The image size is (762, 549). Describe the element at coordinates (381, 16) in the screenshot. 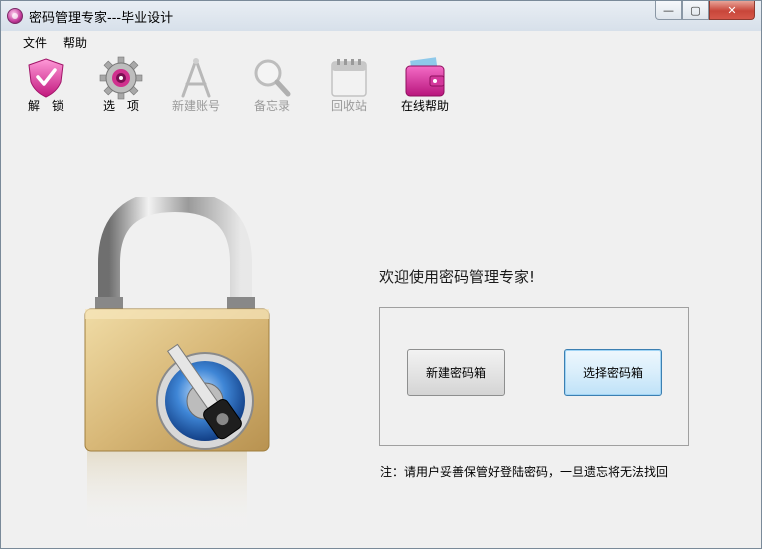

I see `title-bar: 密码管理专家---毕业设计 — ▢ ✕` at that location.